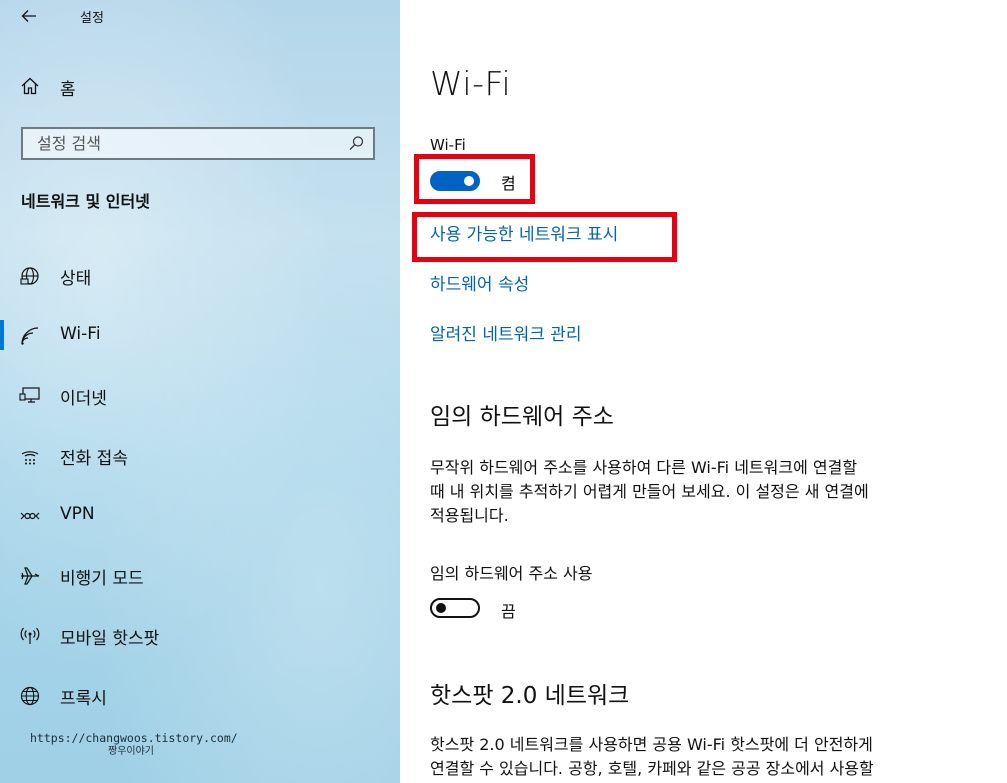  Describe the element at coordinates (92, 18) in the screenshot. I see `app-title: 설정` at that location.